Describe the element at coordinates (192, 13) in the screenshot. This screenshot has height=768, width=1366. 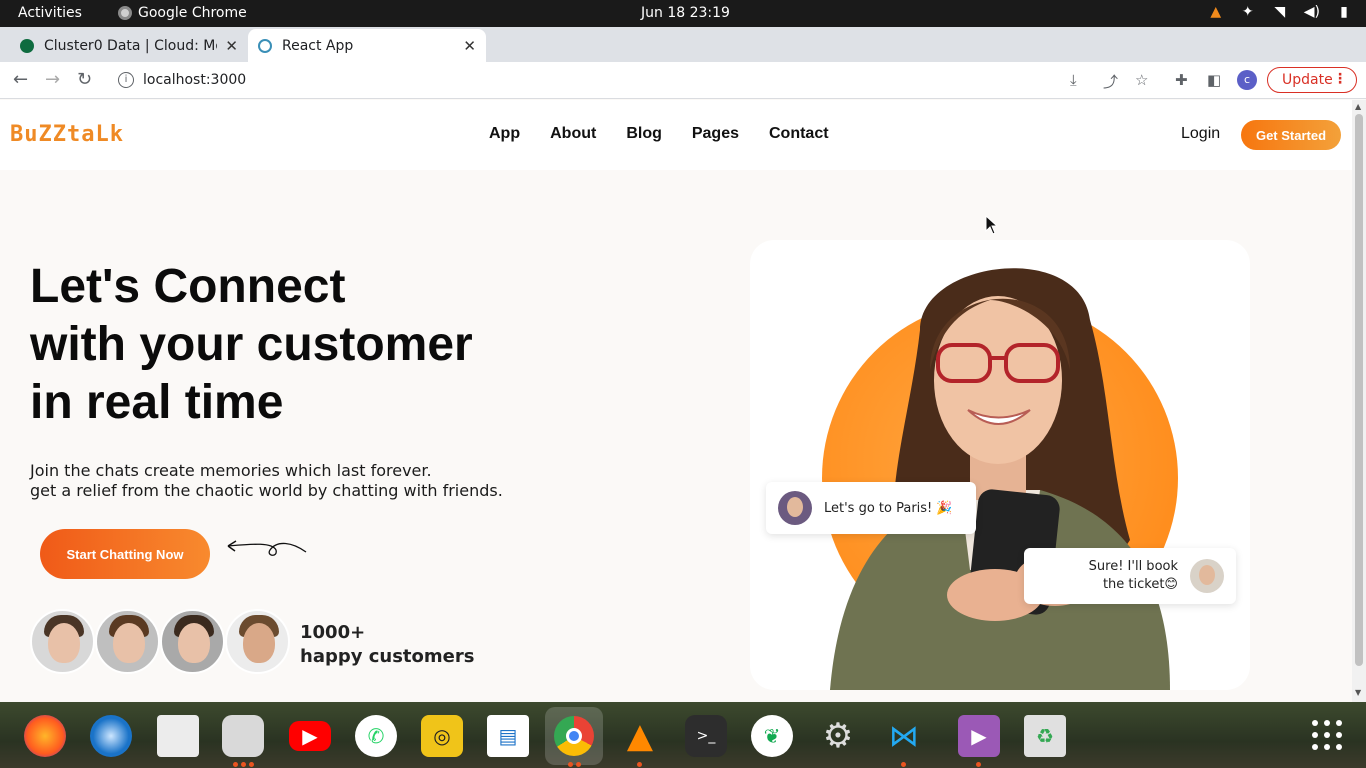
I see `app-menu-label: Google Chrome` at that location.